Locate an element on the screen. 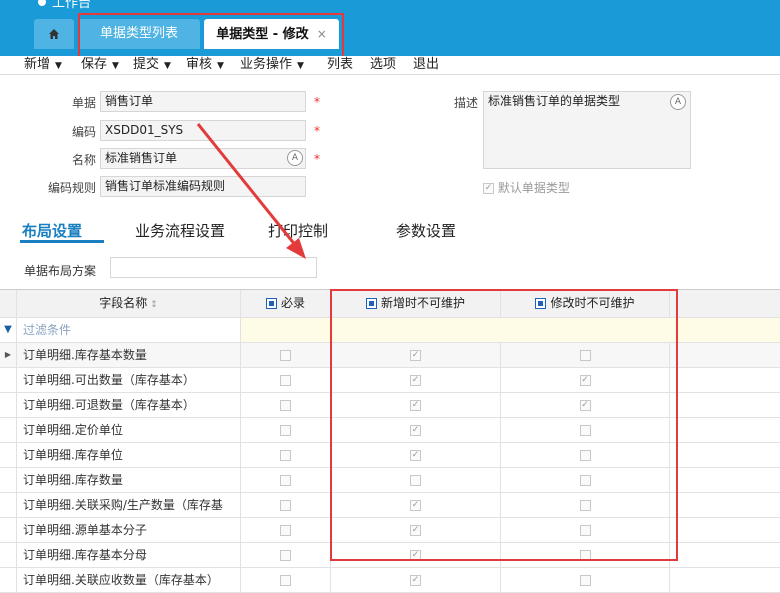 The image size is (780, 593). sort-icon: ↕ is located at coordinates (154, 305).